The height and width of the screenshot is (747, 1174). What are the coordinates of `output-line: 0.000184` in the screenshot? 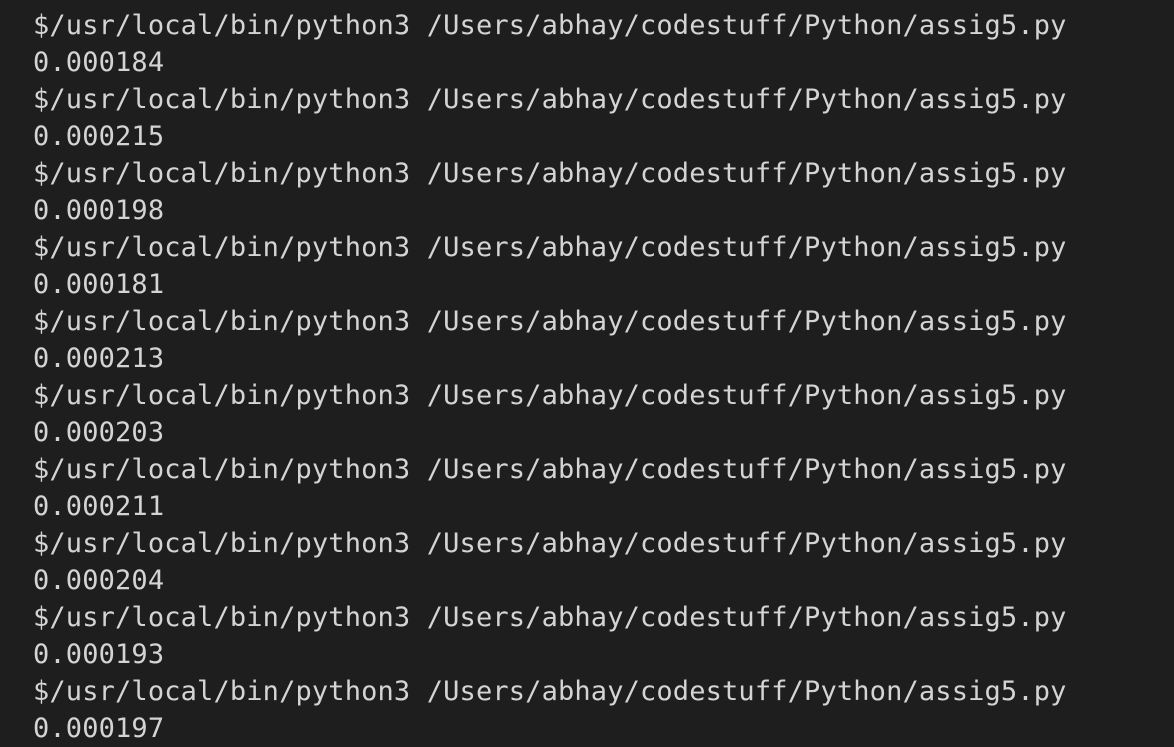 It's located at (99, 62).